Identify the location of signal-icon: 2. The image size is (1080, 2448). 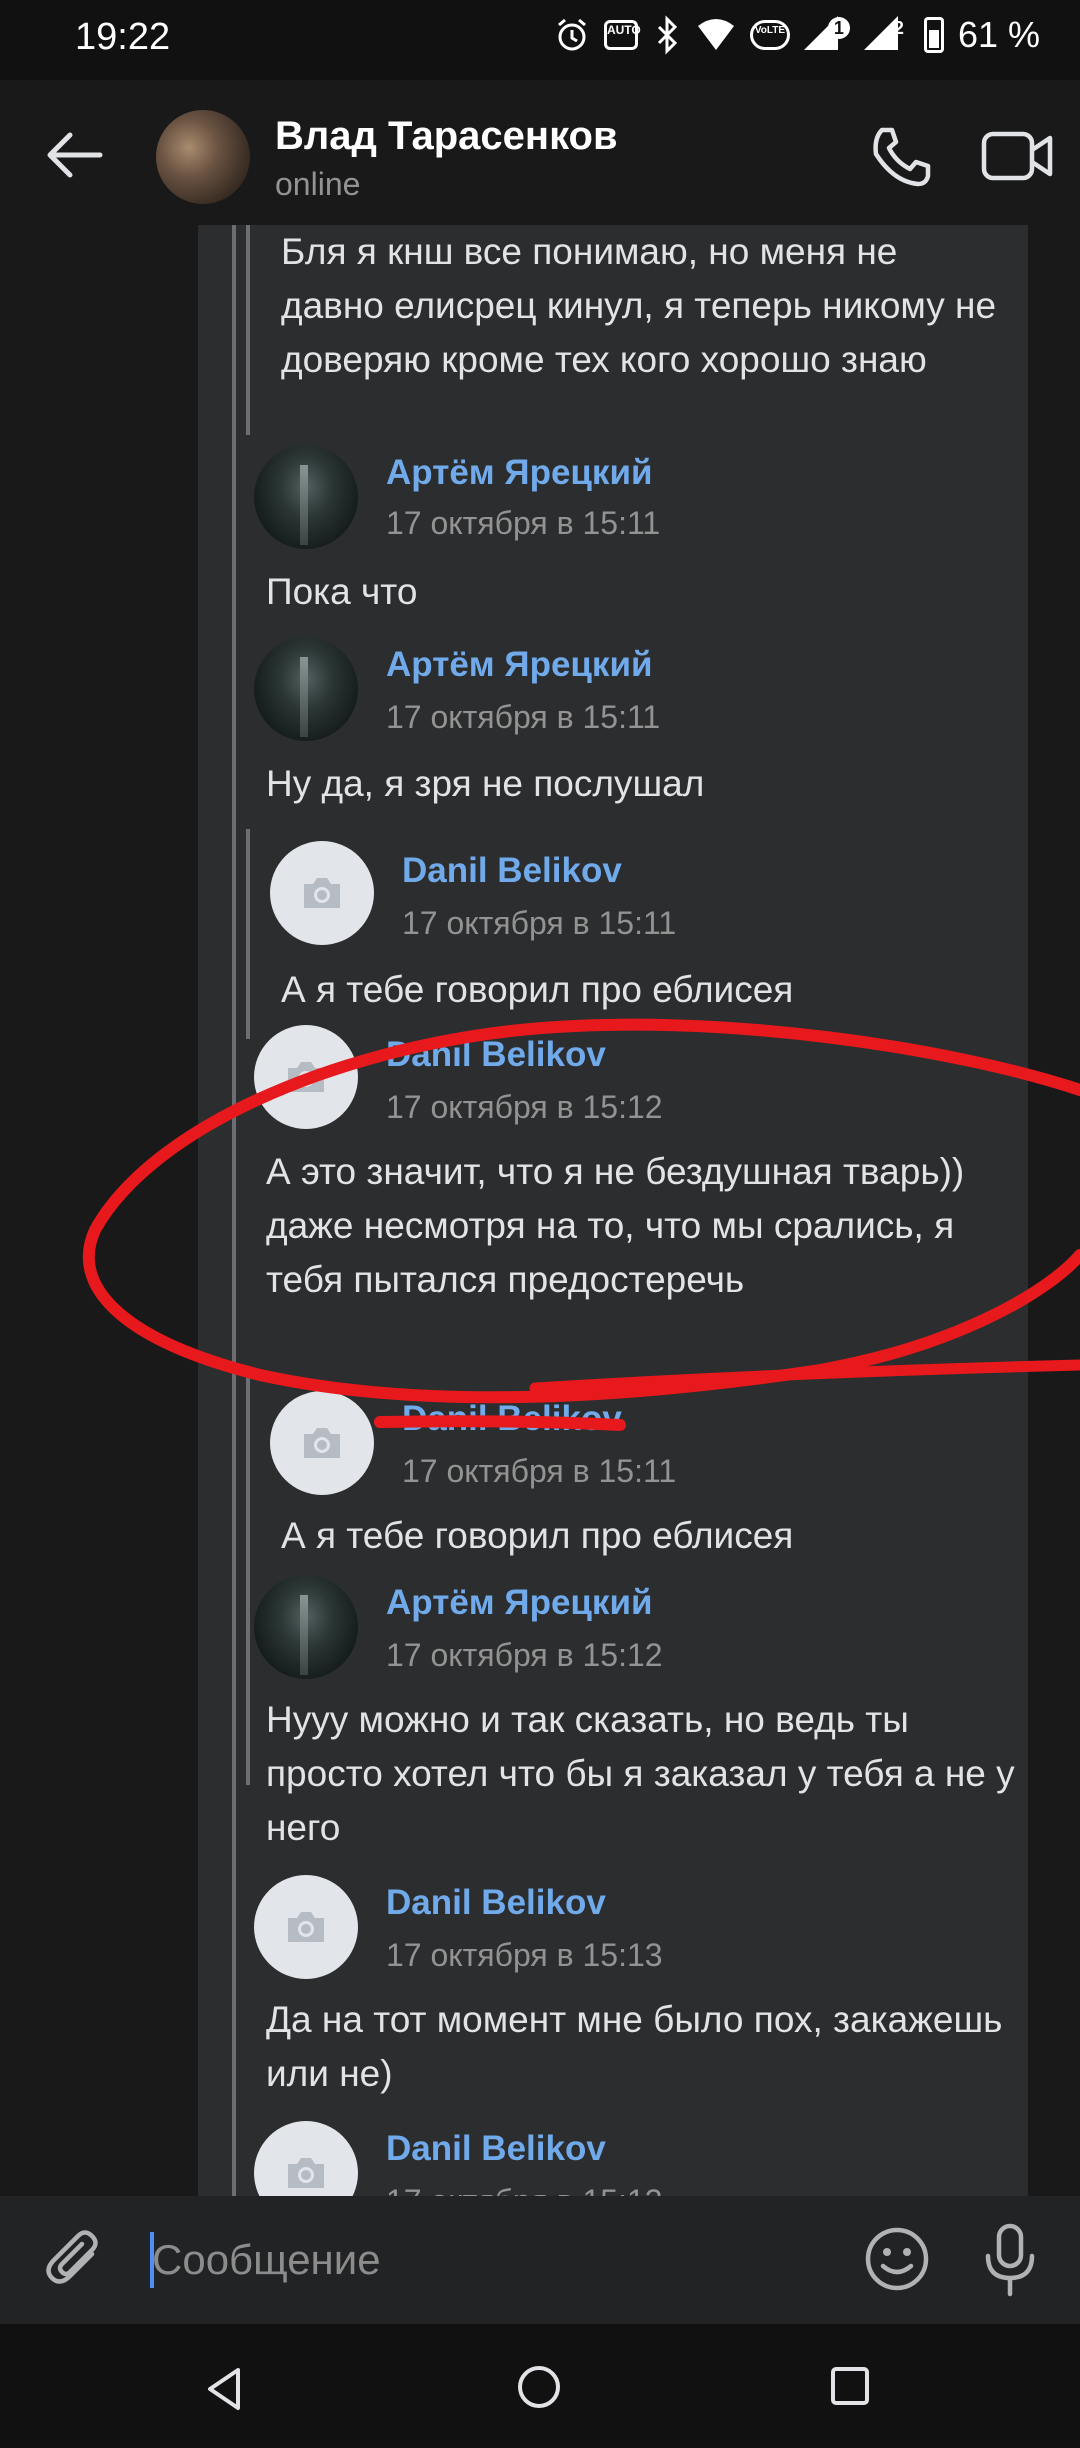
(886, 35).